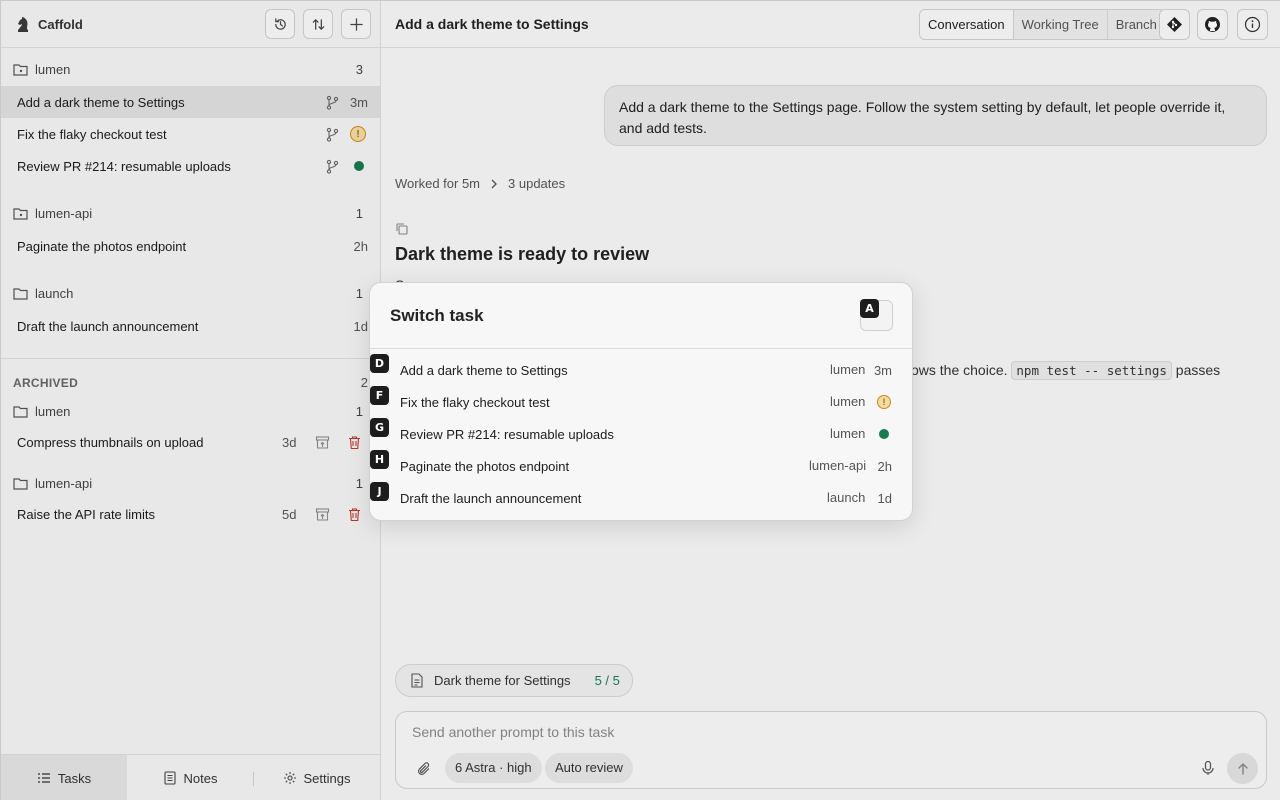  I want to click on attention-status-icon: !, so click(884, 402).